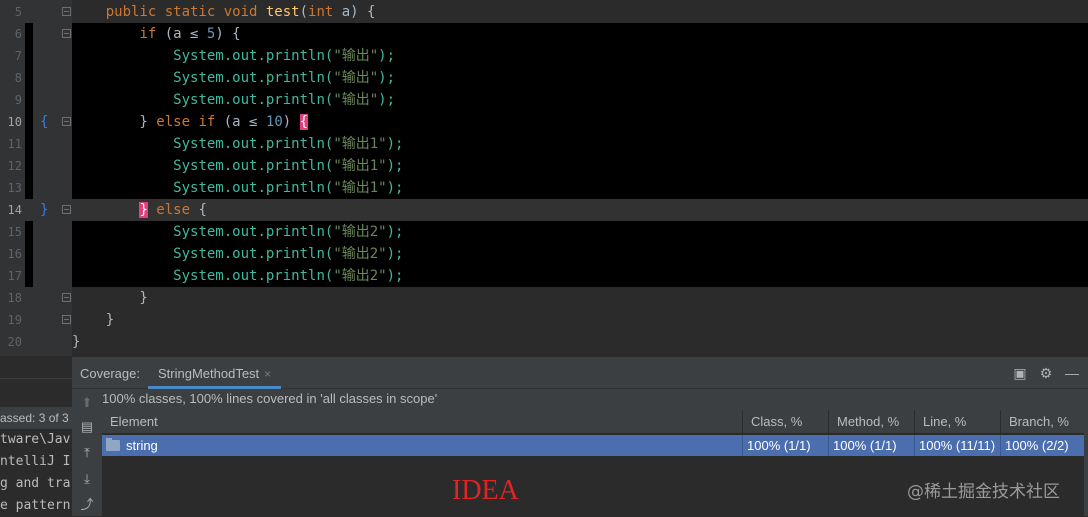 Image resolution: width=1088 pixels, height=517 pixels. Describe the element at coordinates (957, 445) in the screenshot. I see `cell-line: 100% (11/11)` at that location.